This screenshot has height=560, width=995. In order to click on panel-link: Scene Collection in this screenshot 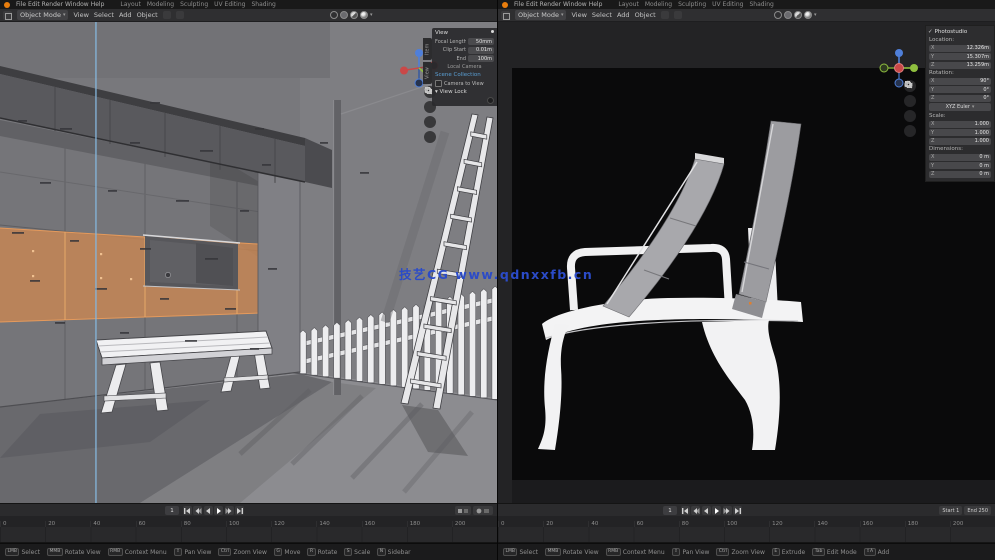, I will do `click(464, 75)`.